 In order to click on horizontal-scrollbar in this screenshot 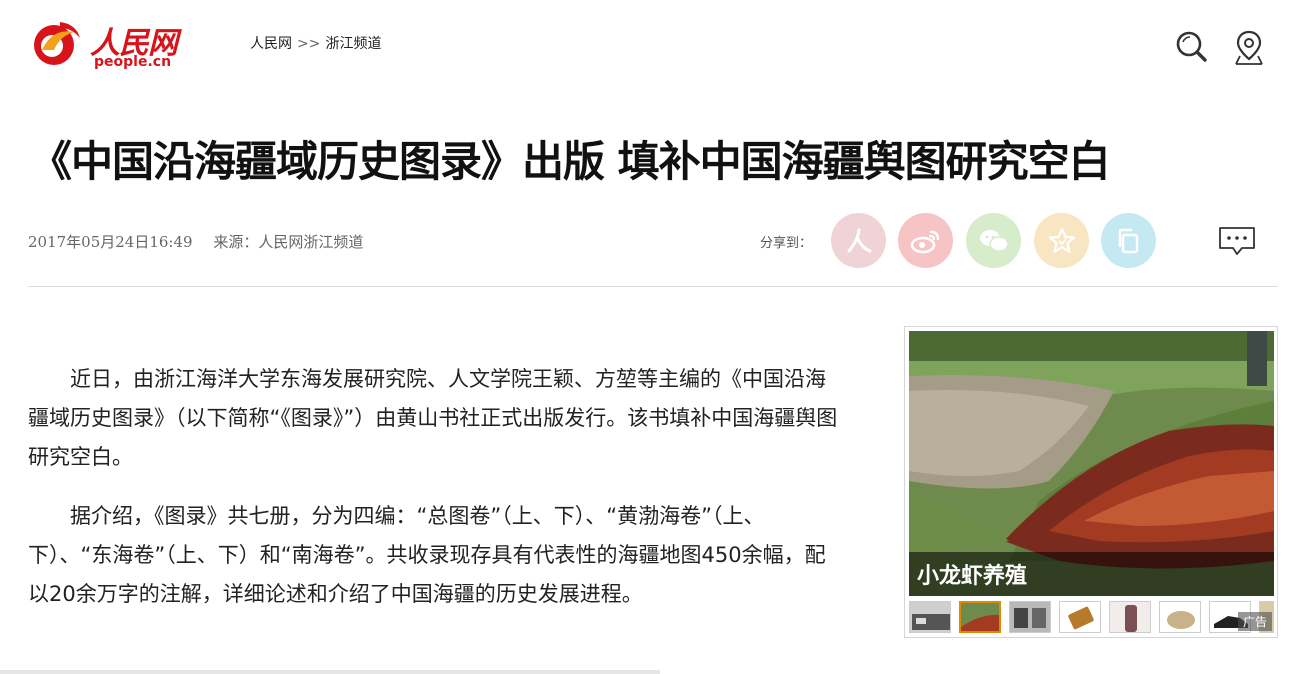, I will do `click(330, 672)`.